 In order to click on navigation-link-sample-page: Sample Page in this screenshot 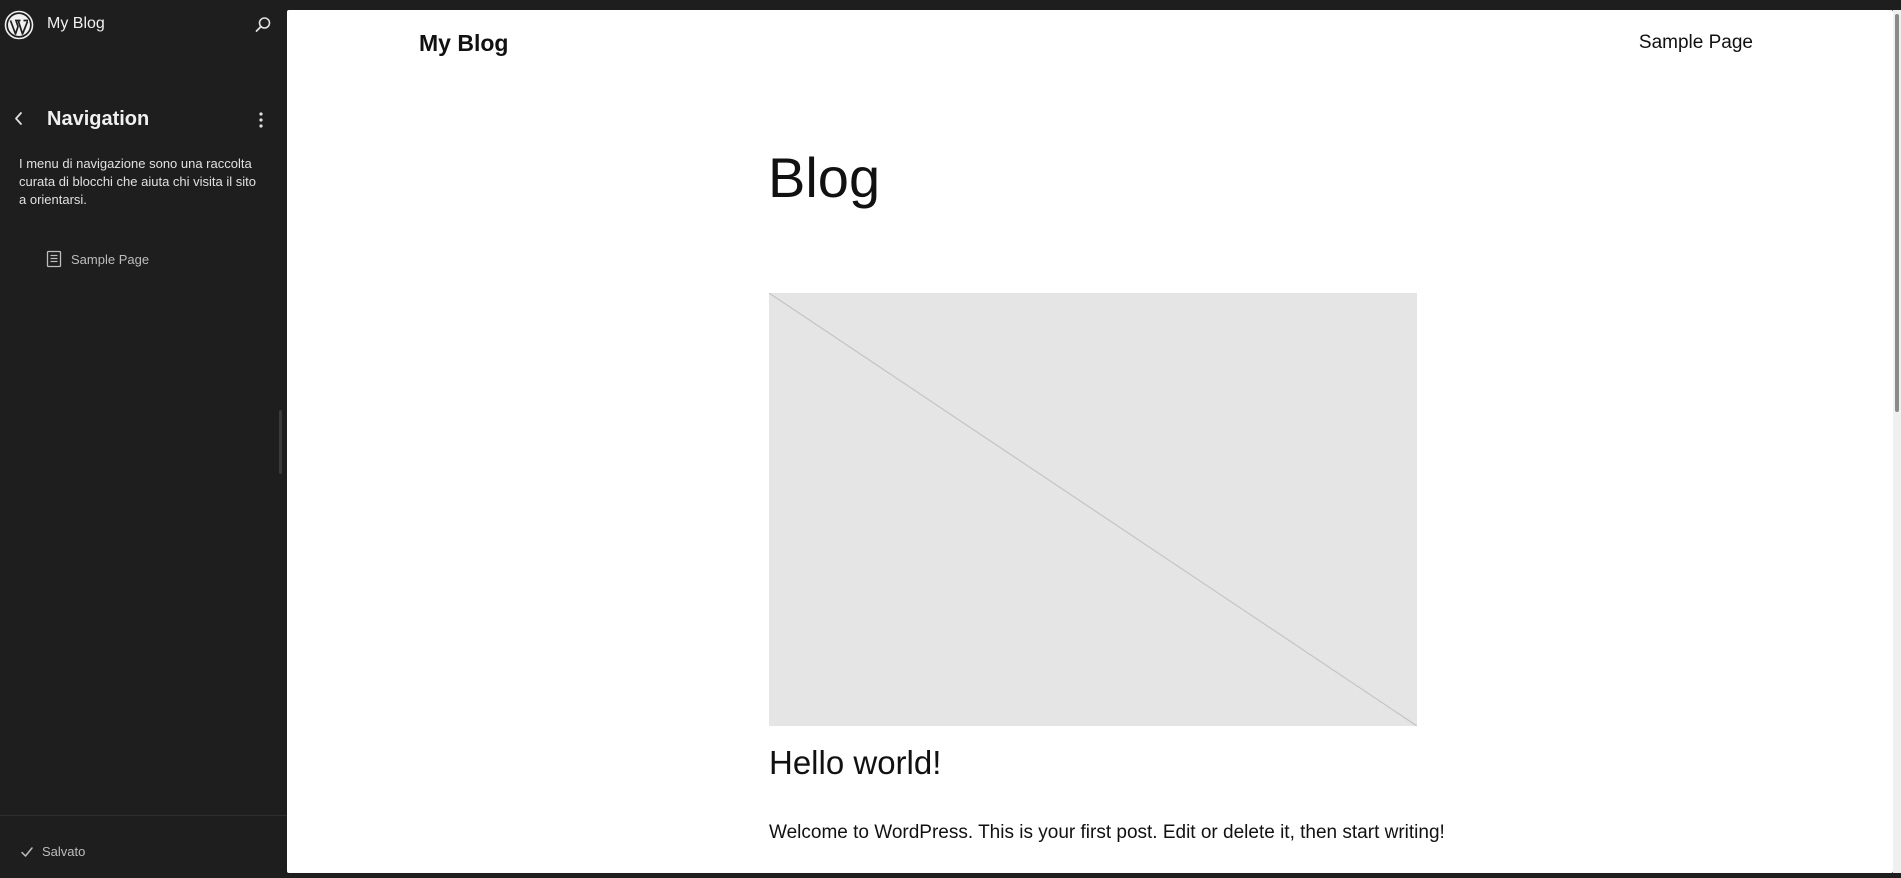, I will do `click(1696, 43)`.